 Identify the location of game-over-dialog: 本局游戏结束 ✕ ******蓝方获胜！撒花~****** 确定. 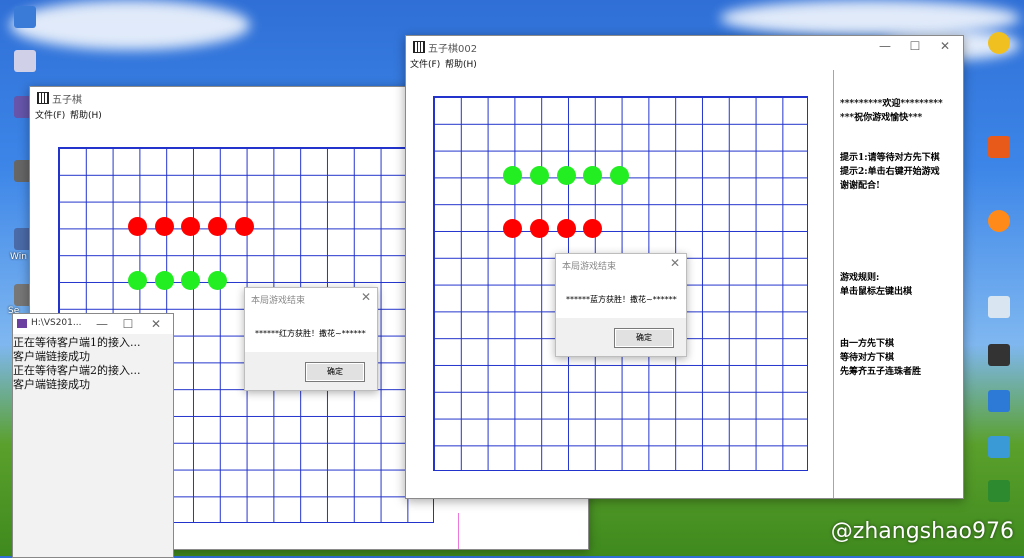
(621, 305).